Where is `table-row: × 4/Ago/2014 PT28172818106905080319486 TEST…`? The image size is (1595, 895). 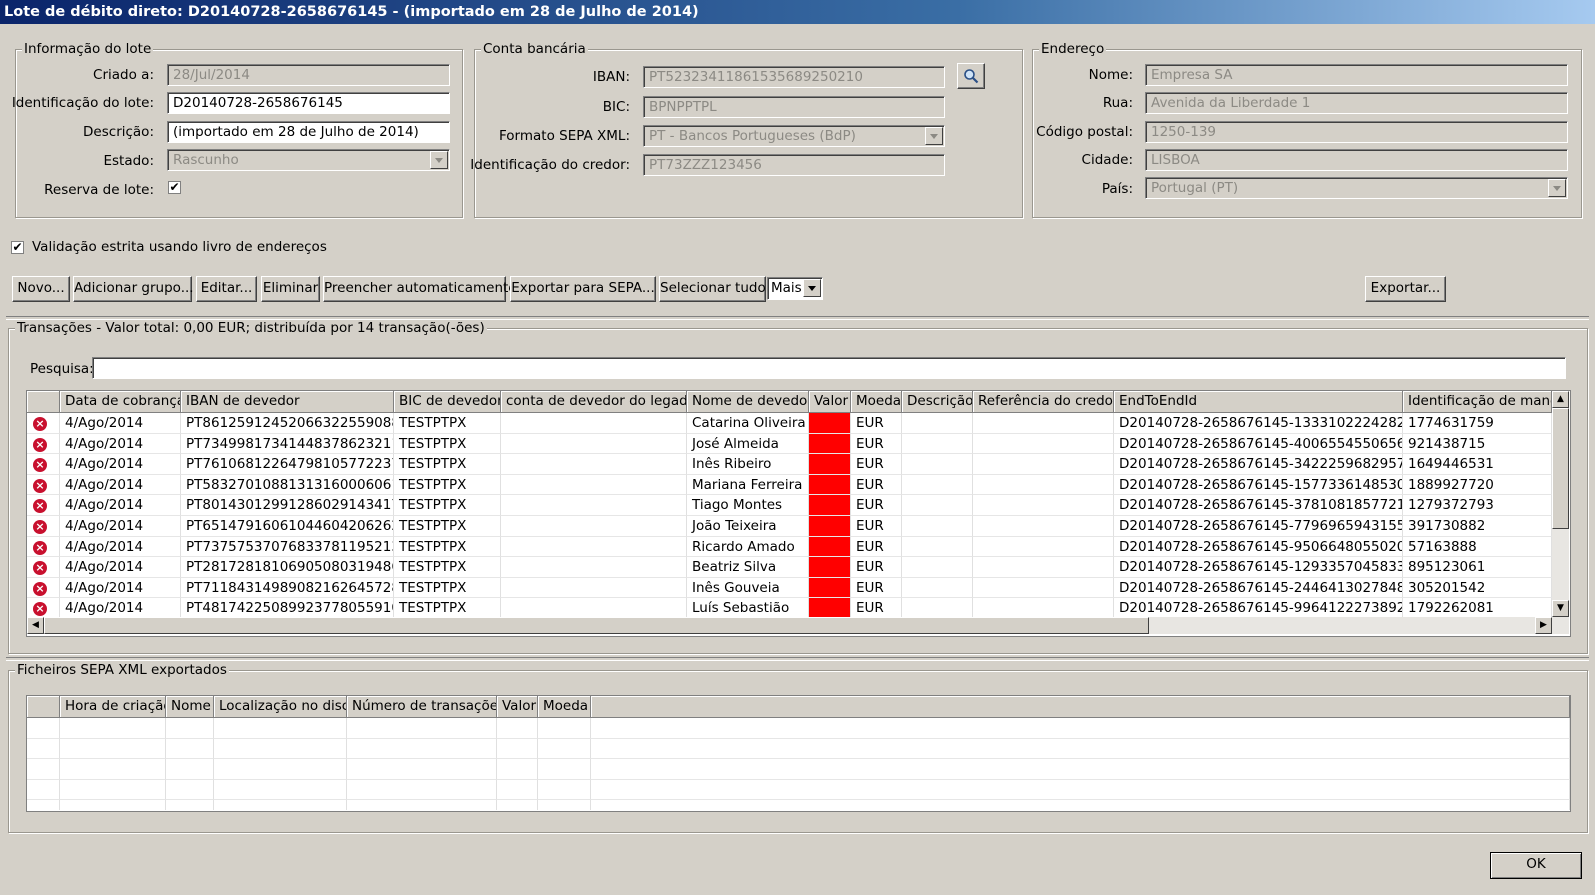
table-row: × 4/Ago/2014 PT28172818106905080319486 TEST… is located at coordinates (789, 567).